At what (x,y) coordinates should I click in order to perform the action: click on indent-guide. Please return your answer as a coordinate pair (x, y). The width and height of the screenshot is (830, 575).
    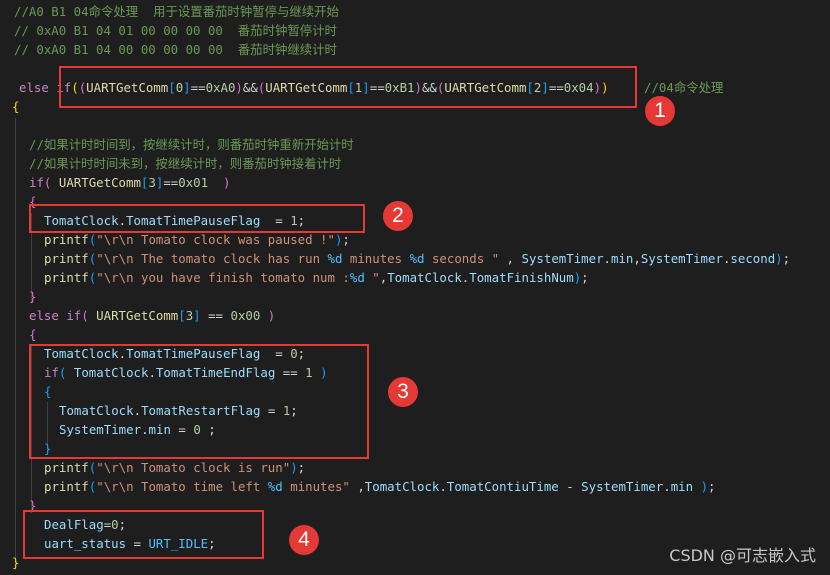
    Looking at the image, I should click on (15, 344).